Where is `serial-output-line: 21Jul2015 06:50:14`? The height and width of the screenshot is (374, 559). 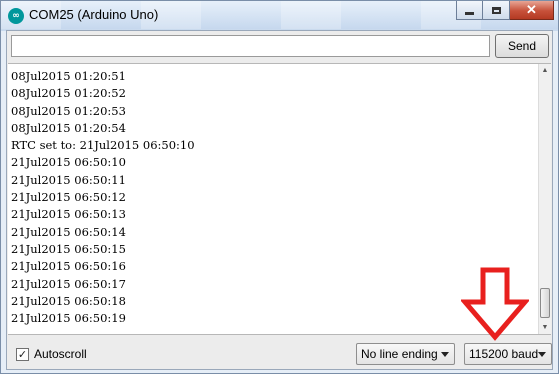 serial-output-line: 21Jul2015 06:50:14 is located at coordinates (68, 231).